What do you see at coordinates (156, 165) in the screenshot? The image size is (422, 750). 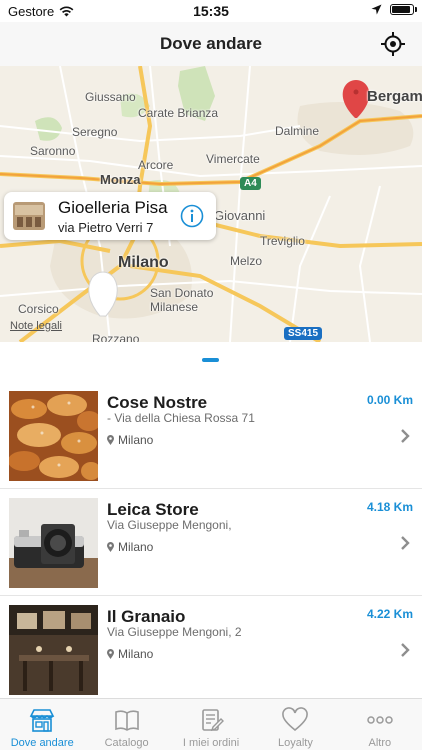 I see `map-label: Arcore` at bounding box center [156, 165].